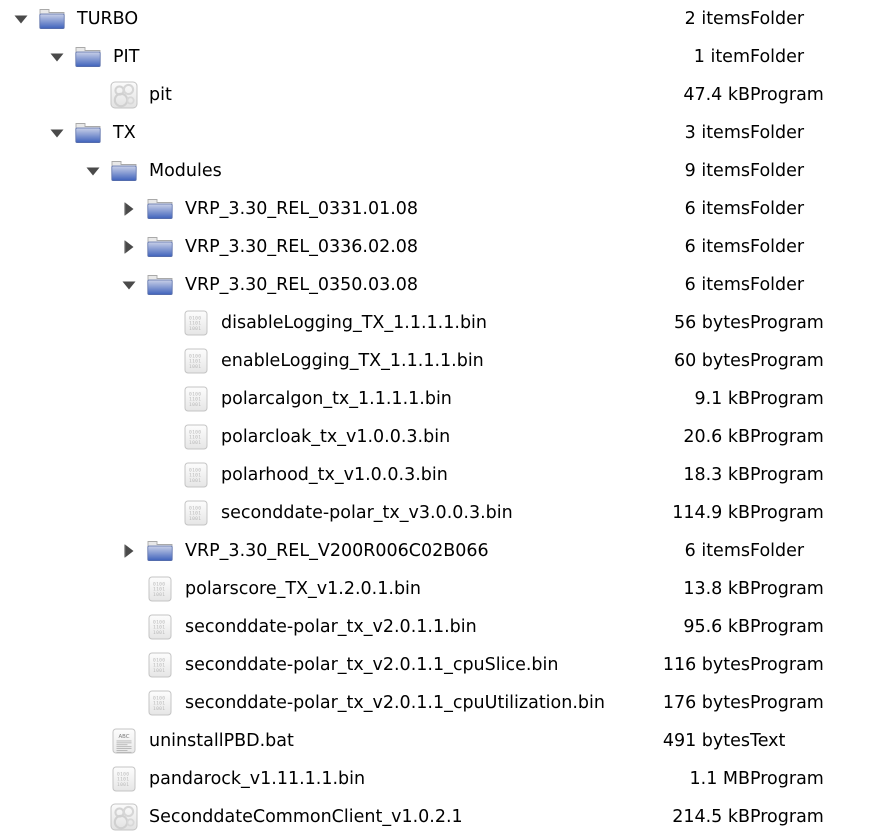 The image size is (872, 840). I want to click on tree-row-name-cell: 0100 1101 1001 enableLogging_TX_1.1.1.1.bin, so click(300, 361).